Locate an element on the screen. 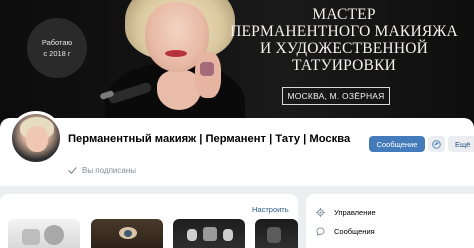 The image size is (474, 248). menu-item-manage: Управление is located at coordinates (346, 212).